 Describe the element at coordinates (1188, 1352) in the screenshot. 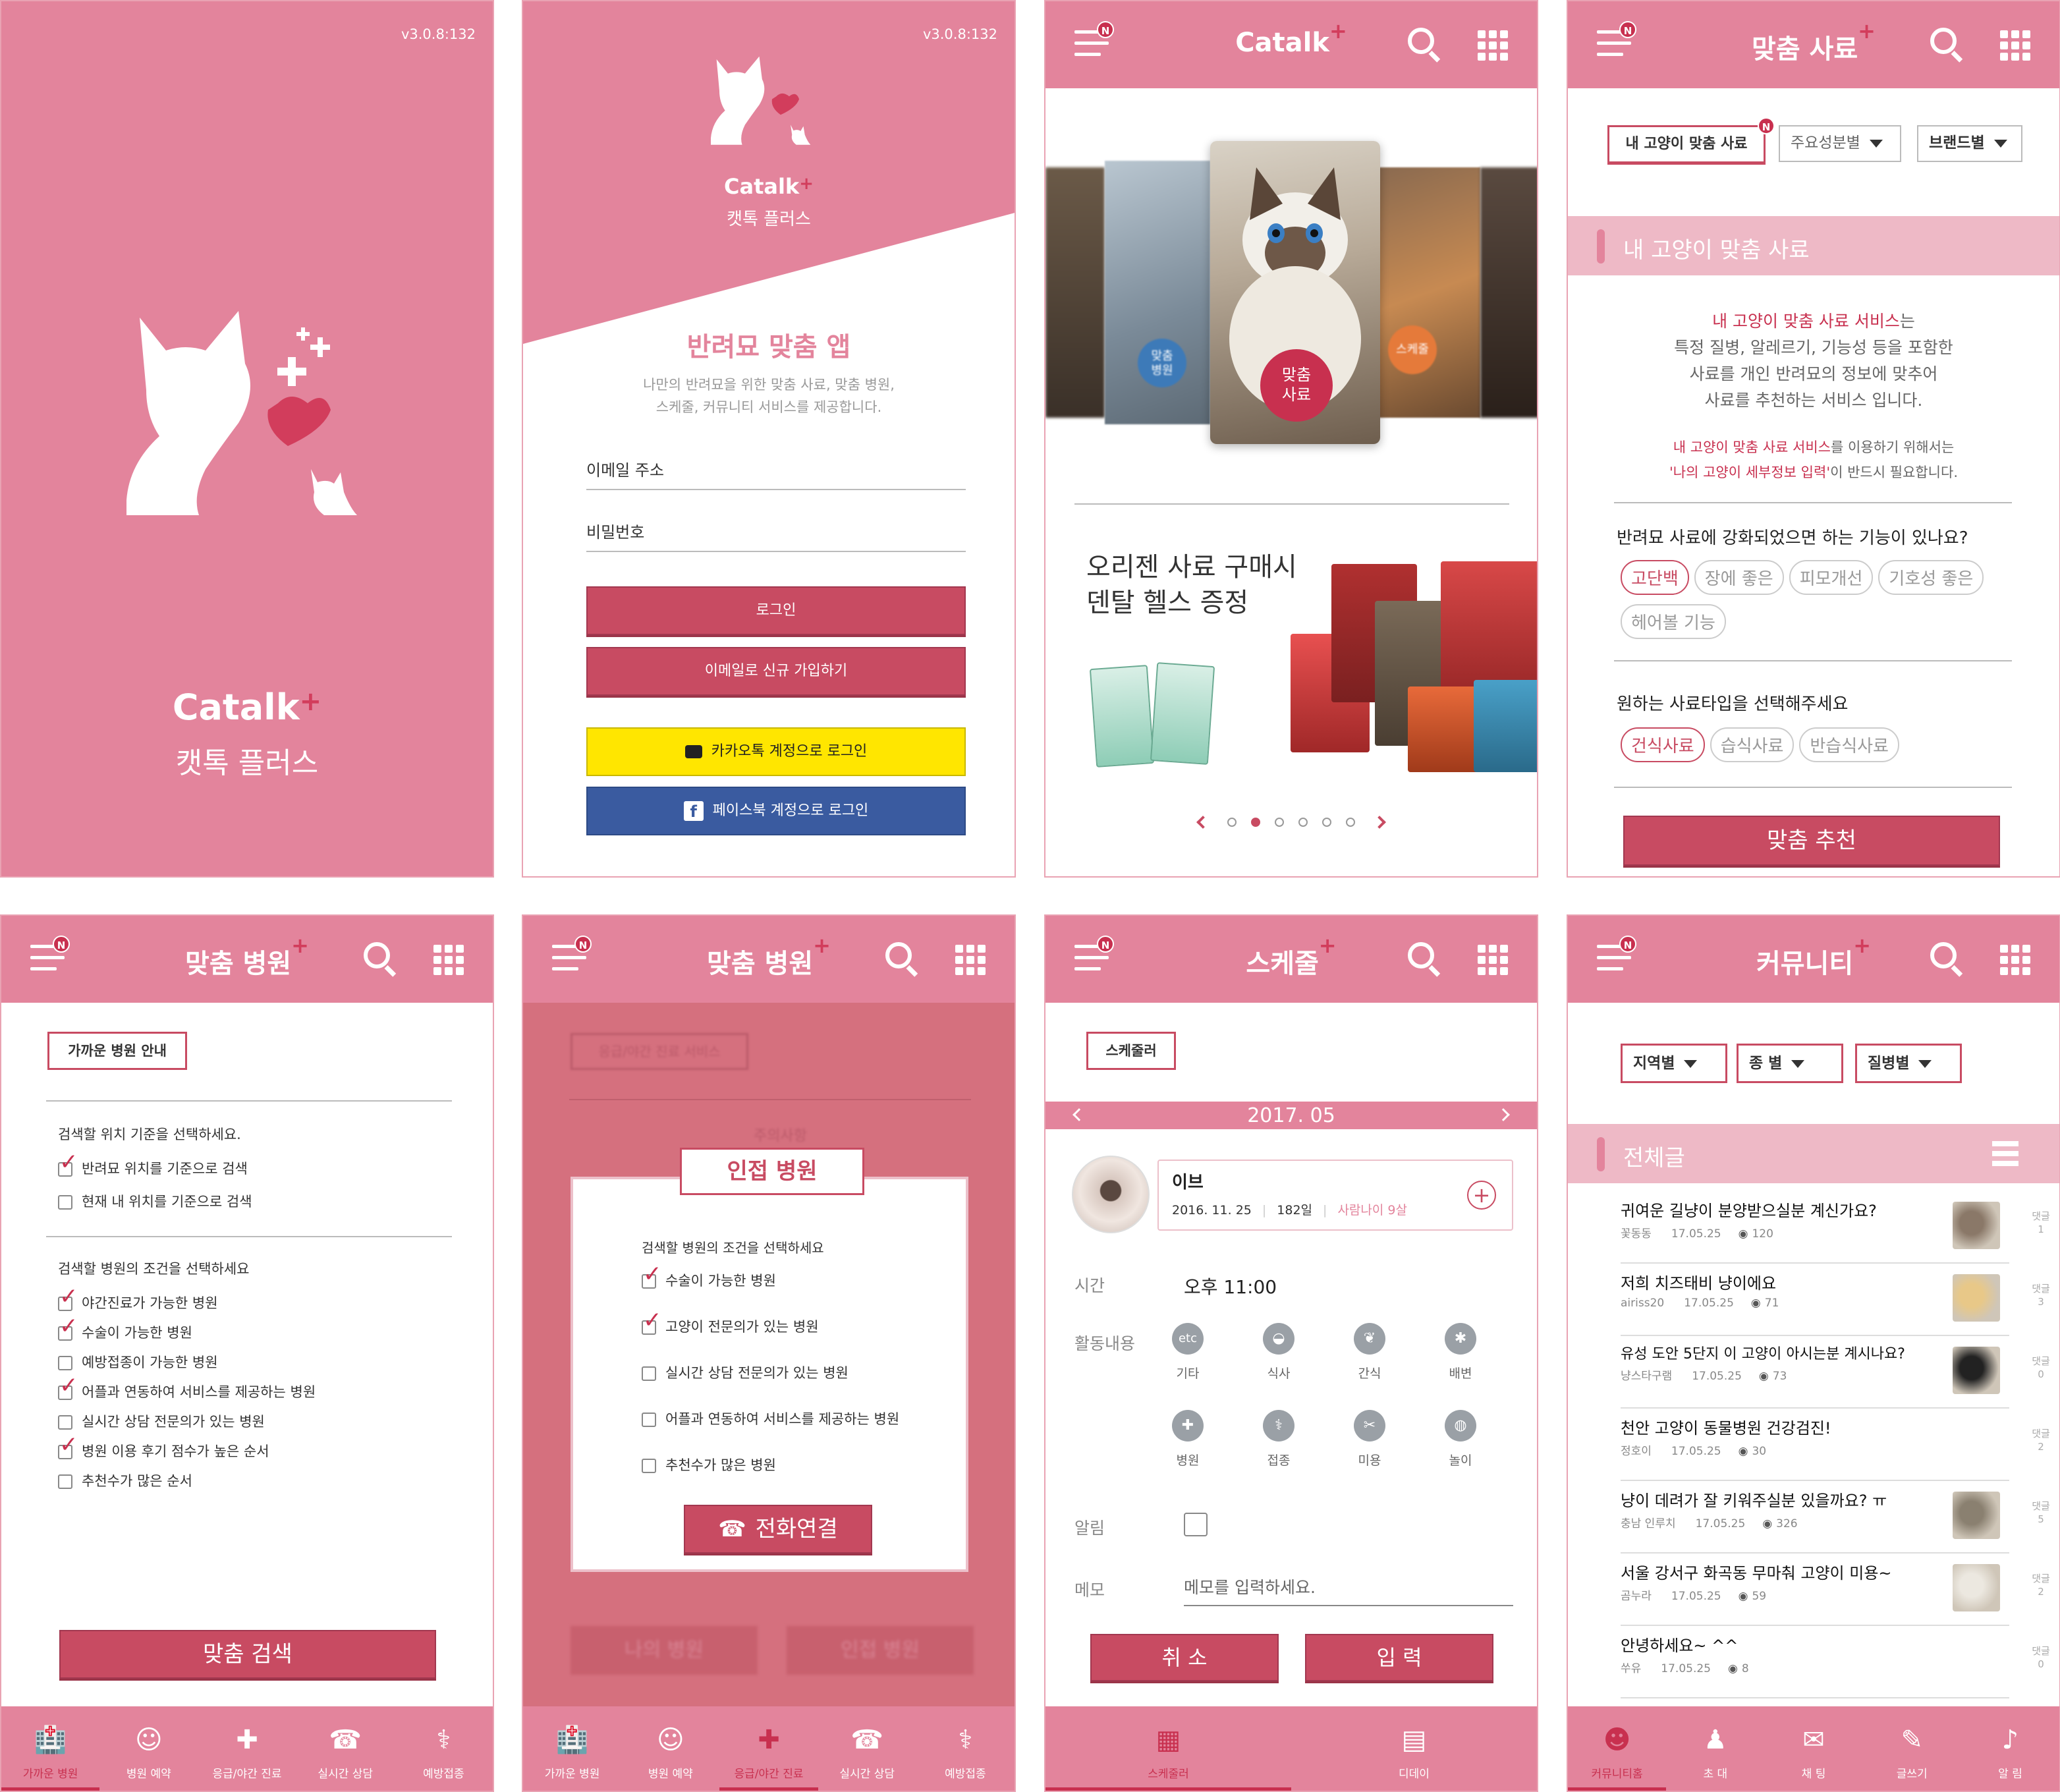

I see `activity-etc: etc 기타` at that location.